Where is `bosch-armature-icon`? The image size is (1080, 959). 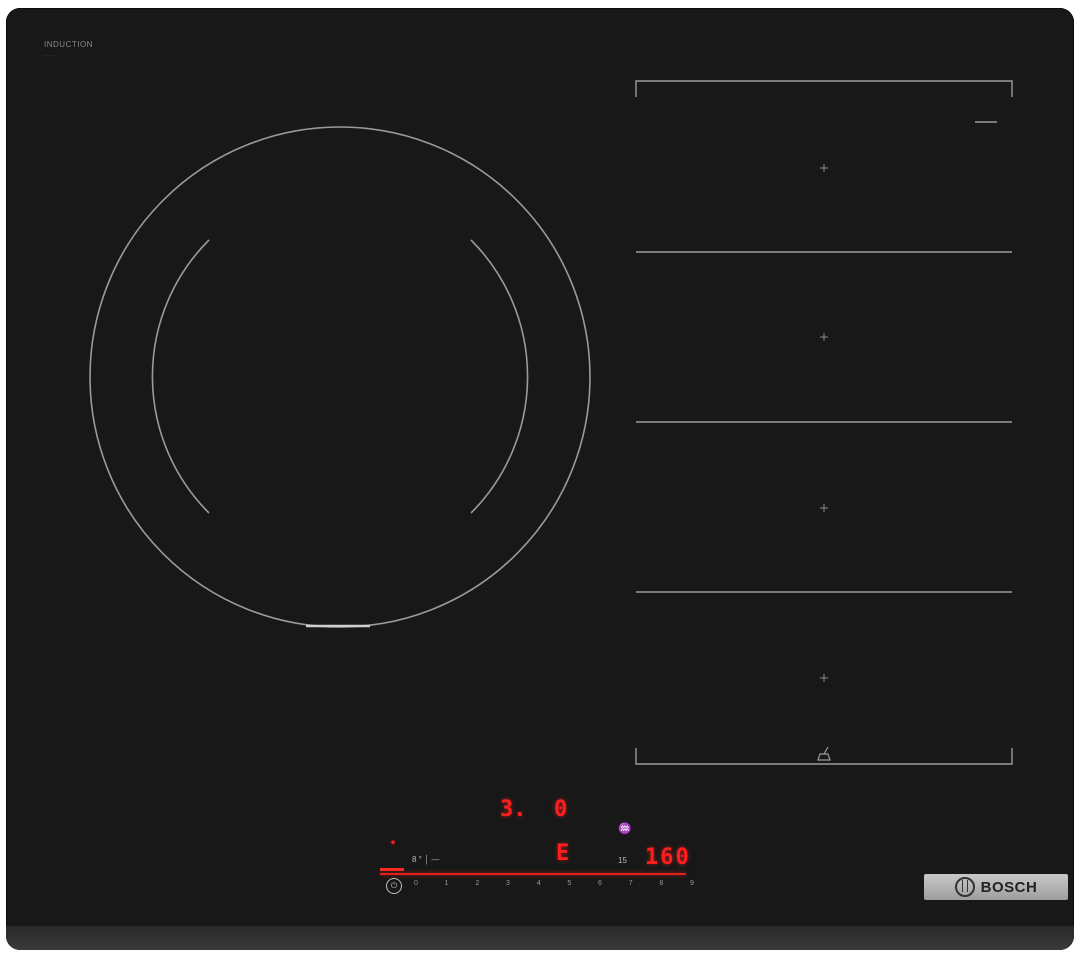
bosch-armature-icon is located at coordinates (964, 887).